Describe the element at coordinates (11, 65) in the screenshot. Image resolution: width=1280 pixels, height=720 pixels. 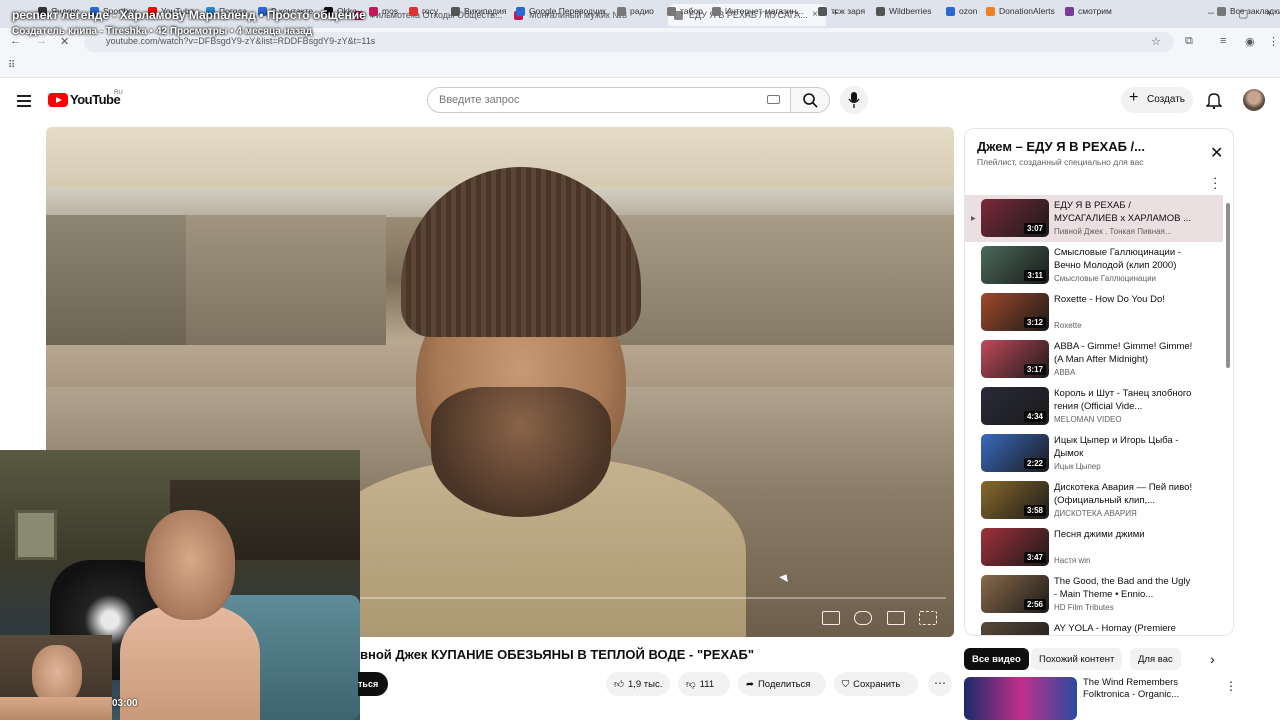
I see `apps-grid-icon: ⠿` at that location.